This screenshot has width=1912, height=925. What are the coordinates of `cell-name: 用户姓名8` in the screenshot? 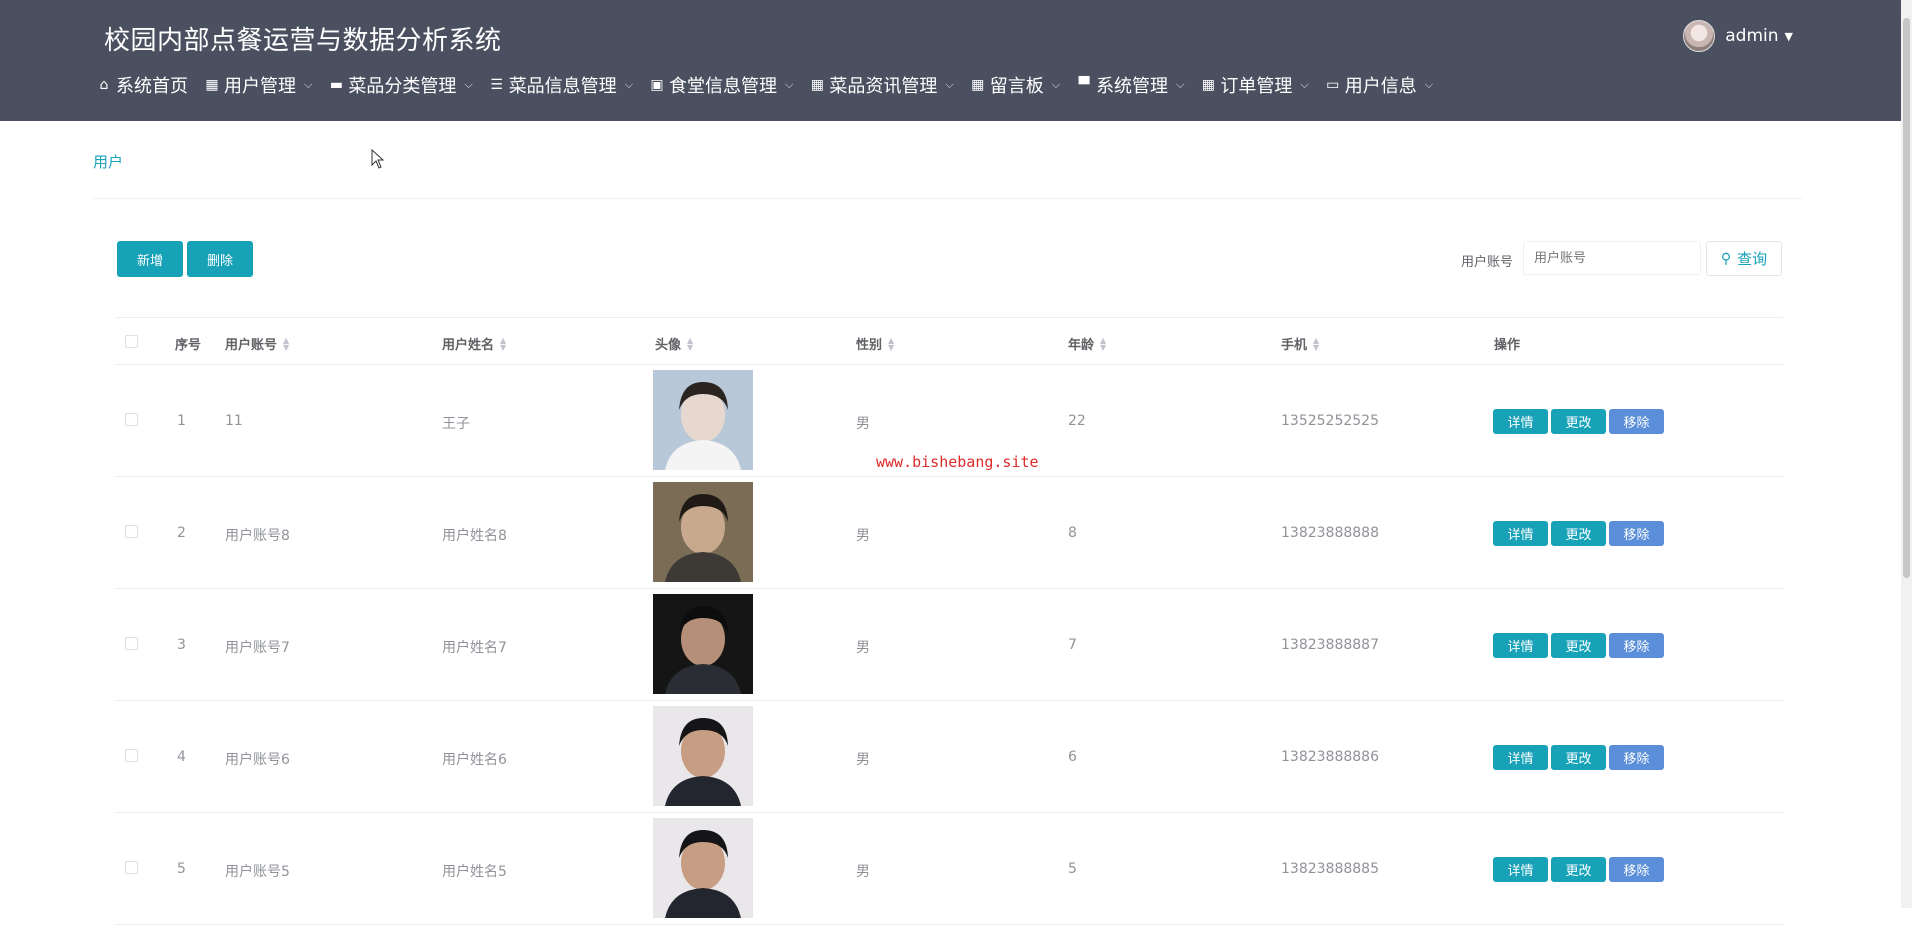 It's located at (474, 536).